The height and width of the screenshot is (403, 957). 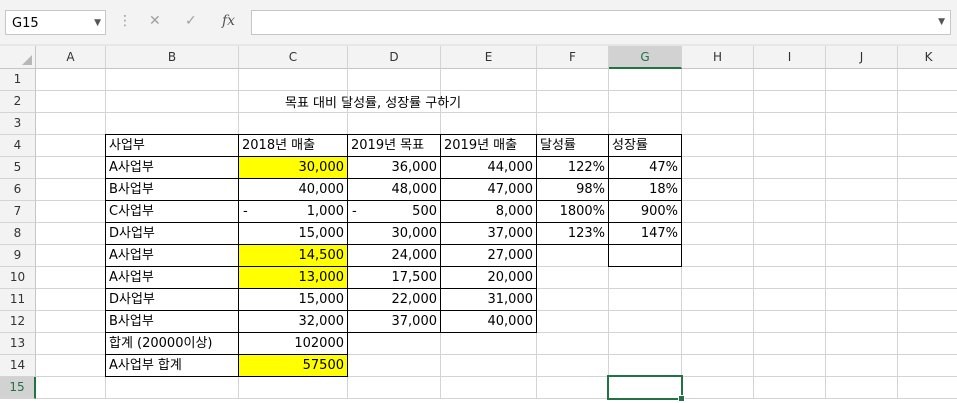 What do you see at coordinates (293, 255) in the screenshot?
I see `sales-2018-cell: 14,500` at bounding box center [293, 255].